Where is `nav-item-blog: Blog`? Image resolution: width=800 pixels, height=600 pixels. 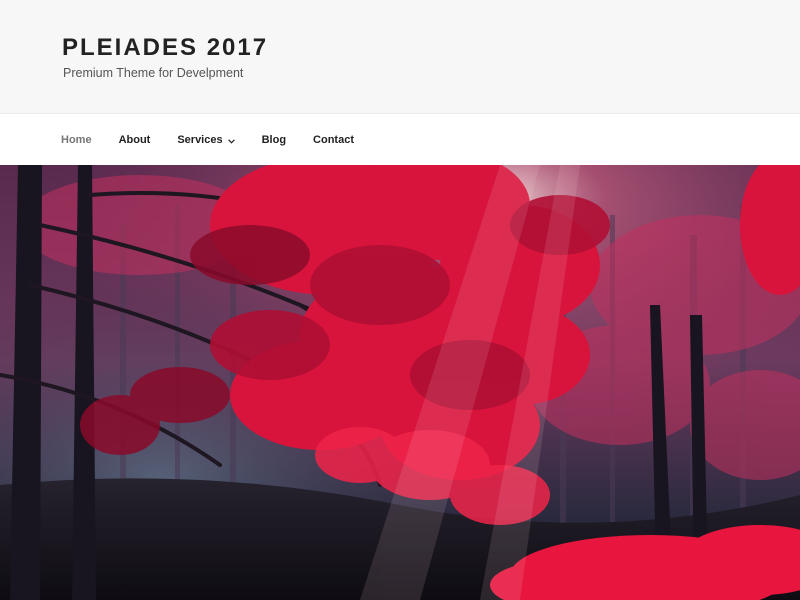 nav-item-blog: Blog is located at coordinates (274, 140).